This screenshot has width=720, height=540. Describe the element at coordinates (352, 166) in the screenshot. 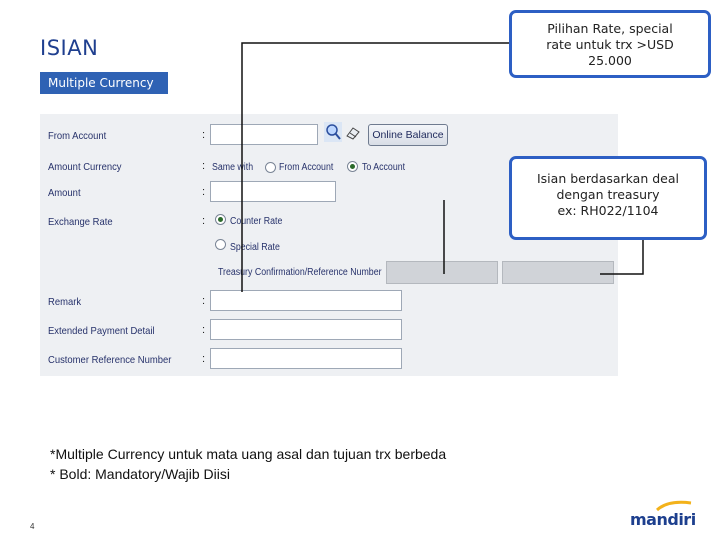

I see `to-account-radio` at that location.